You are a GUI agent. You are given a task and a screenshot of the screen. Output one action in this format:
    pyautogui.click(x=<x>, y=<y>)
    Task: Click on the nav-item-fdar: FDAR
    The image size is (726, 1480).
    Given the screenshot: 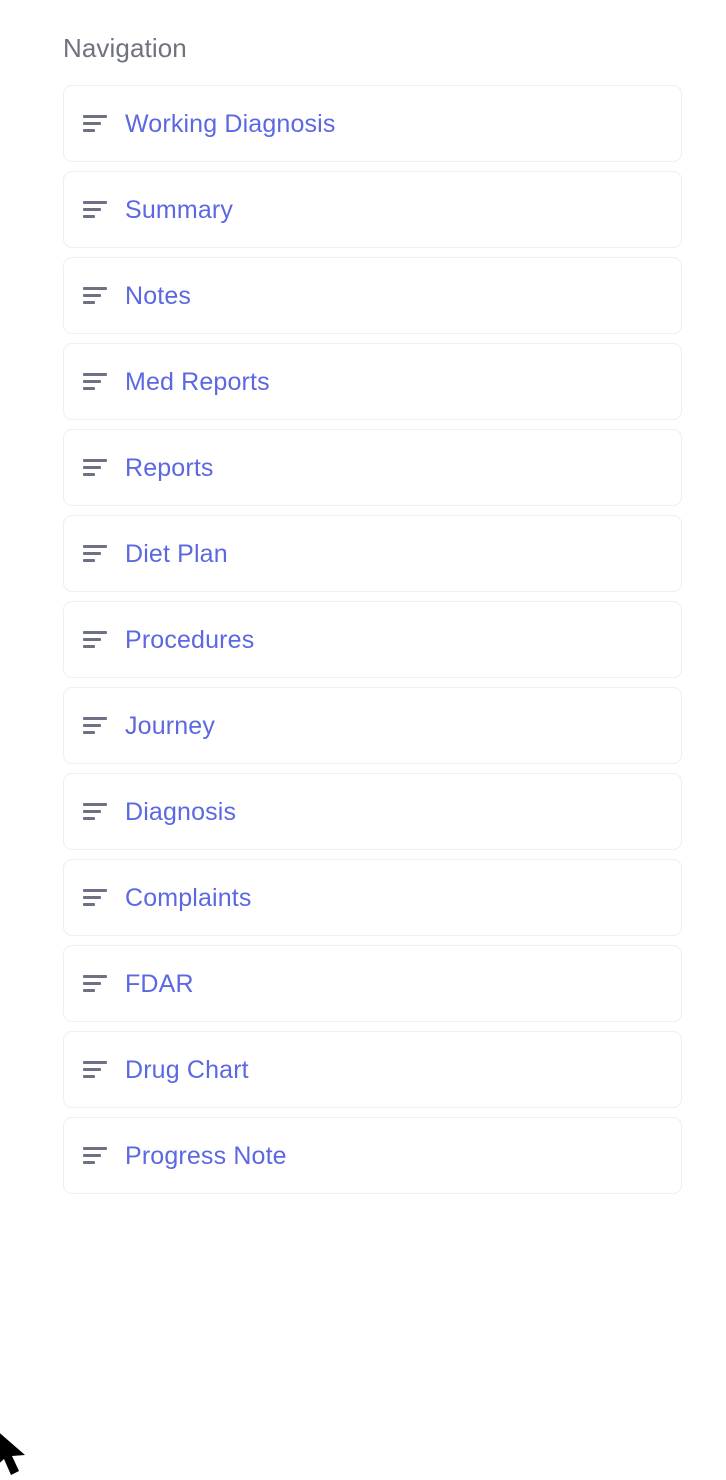 What is the action you would take?
    pyautogui.click(x=372, y=983)
    